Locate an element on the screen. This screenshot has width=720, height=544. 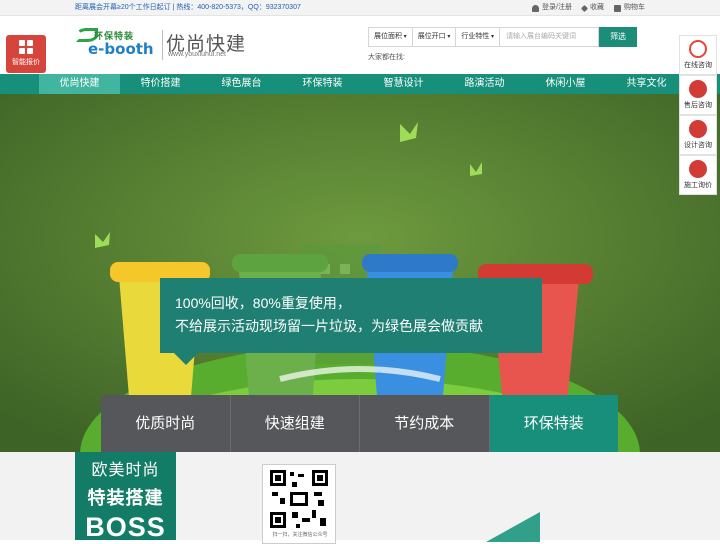
nav-item-eco: 环保特装 is located at coordinates (322, 84).